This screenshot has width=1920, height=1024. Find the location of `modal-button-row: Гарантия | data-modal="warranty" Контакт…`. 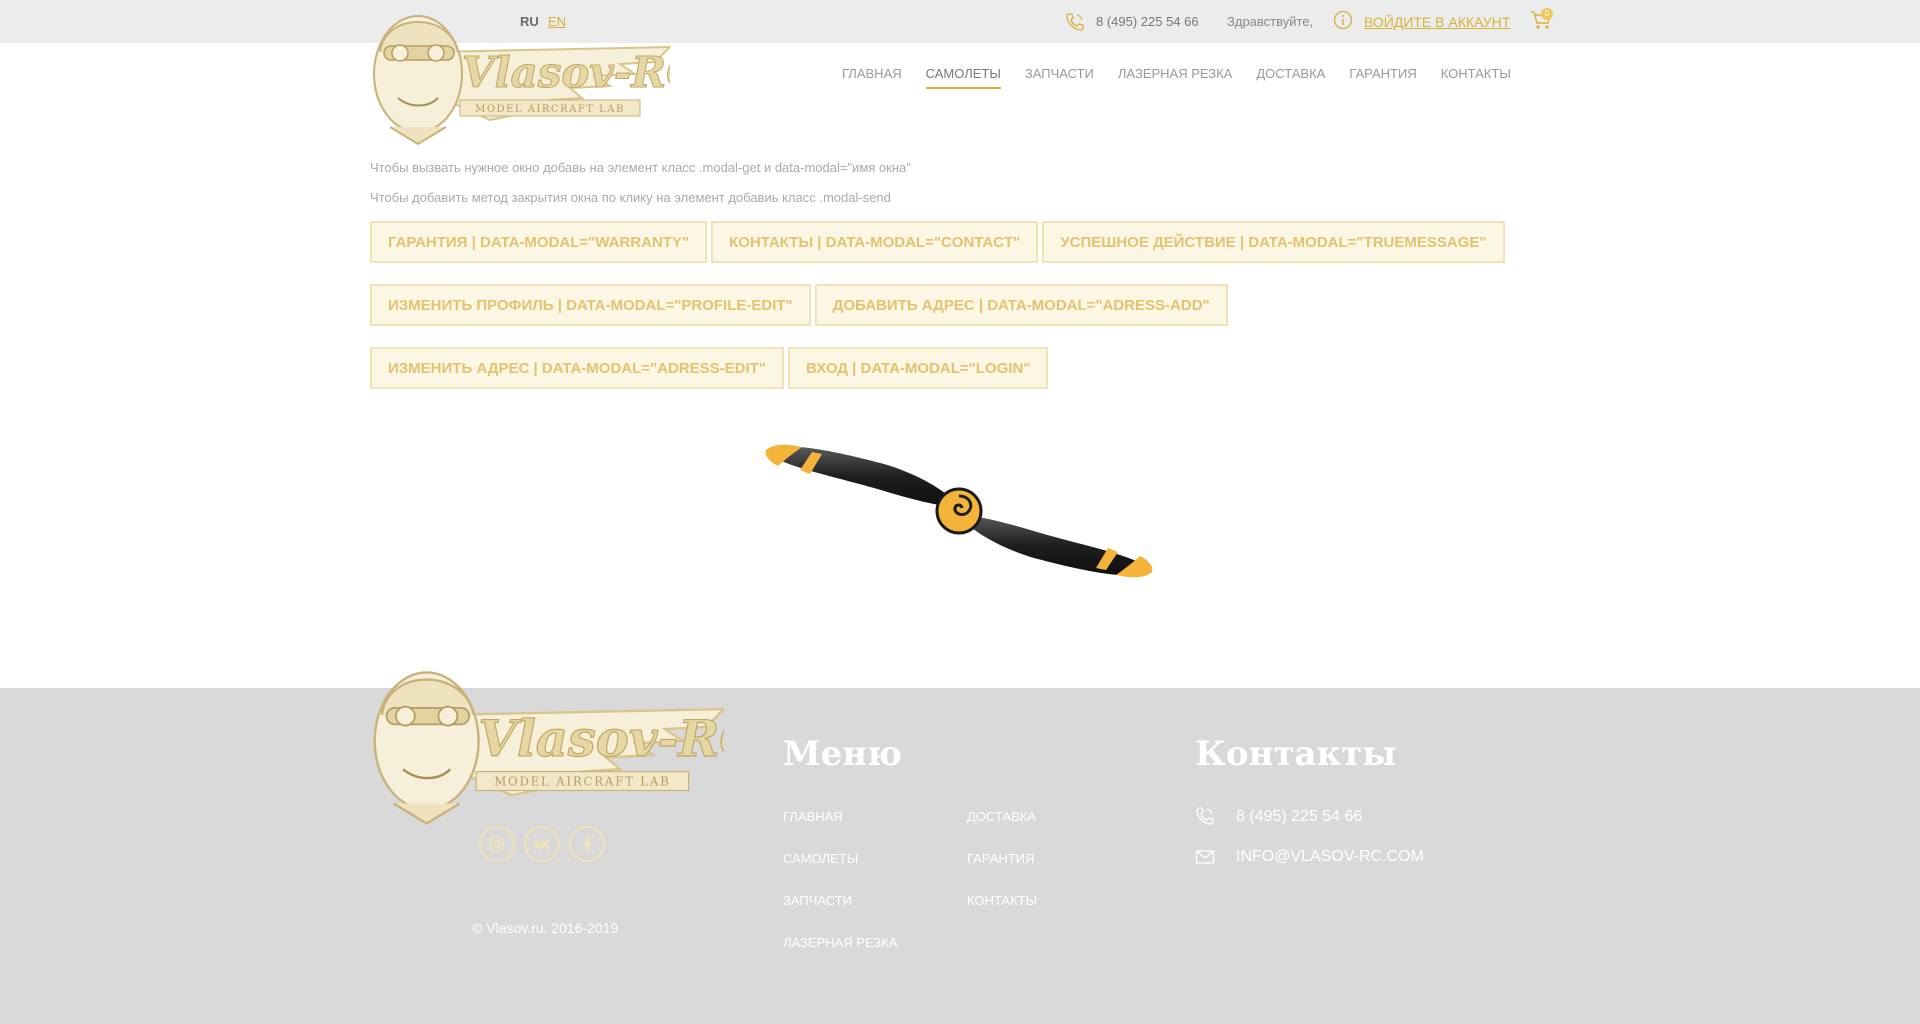

modal-button-row: Гарантия | data-modal="warranty" Контакт… is located at coordinates (937, 242).